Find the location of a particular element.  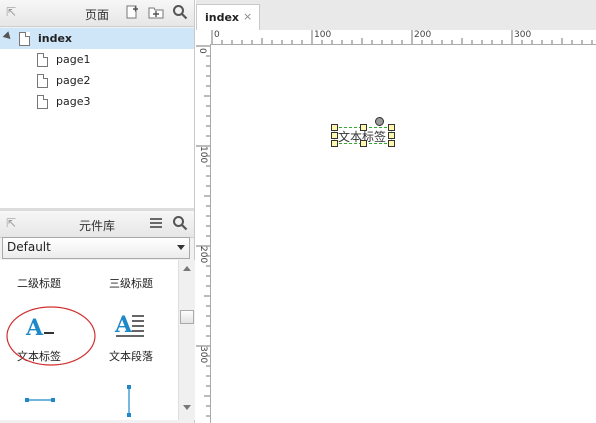

page-label: index is located at coordinates (55, 38).